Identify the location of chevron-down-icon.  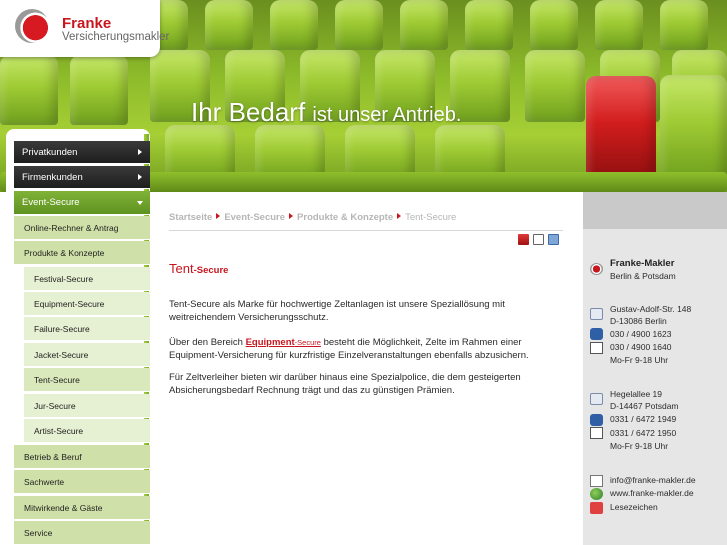
(140, 203).